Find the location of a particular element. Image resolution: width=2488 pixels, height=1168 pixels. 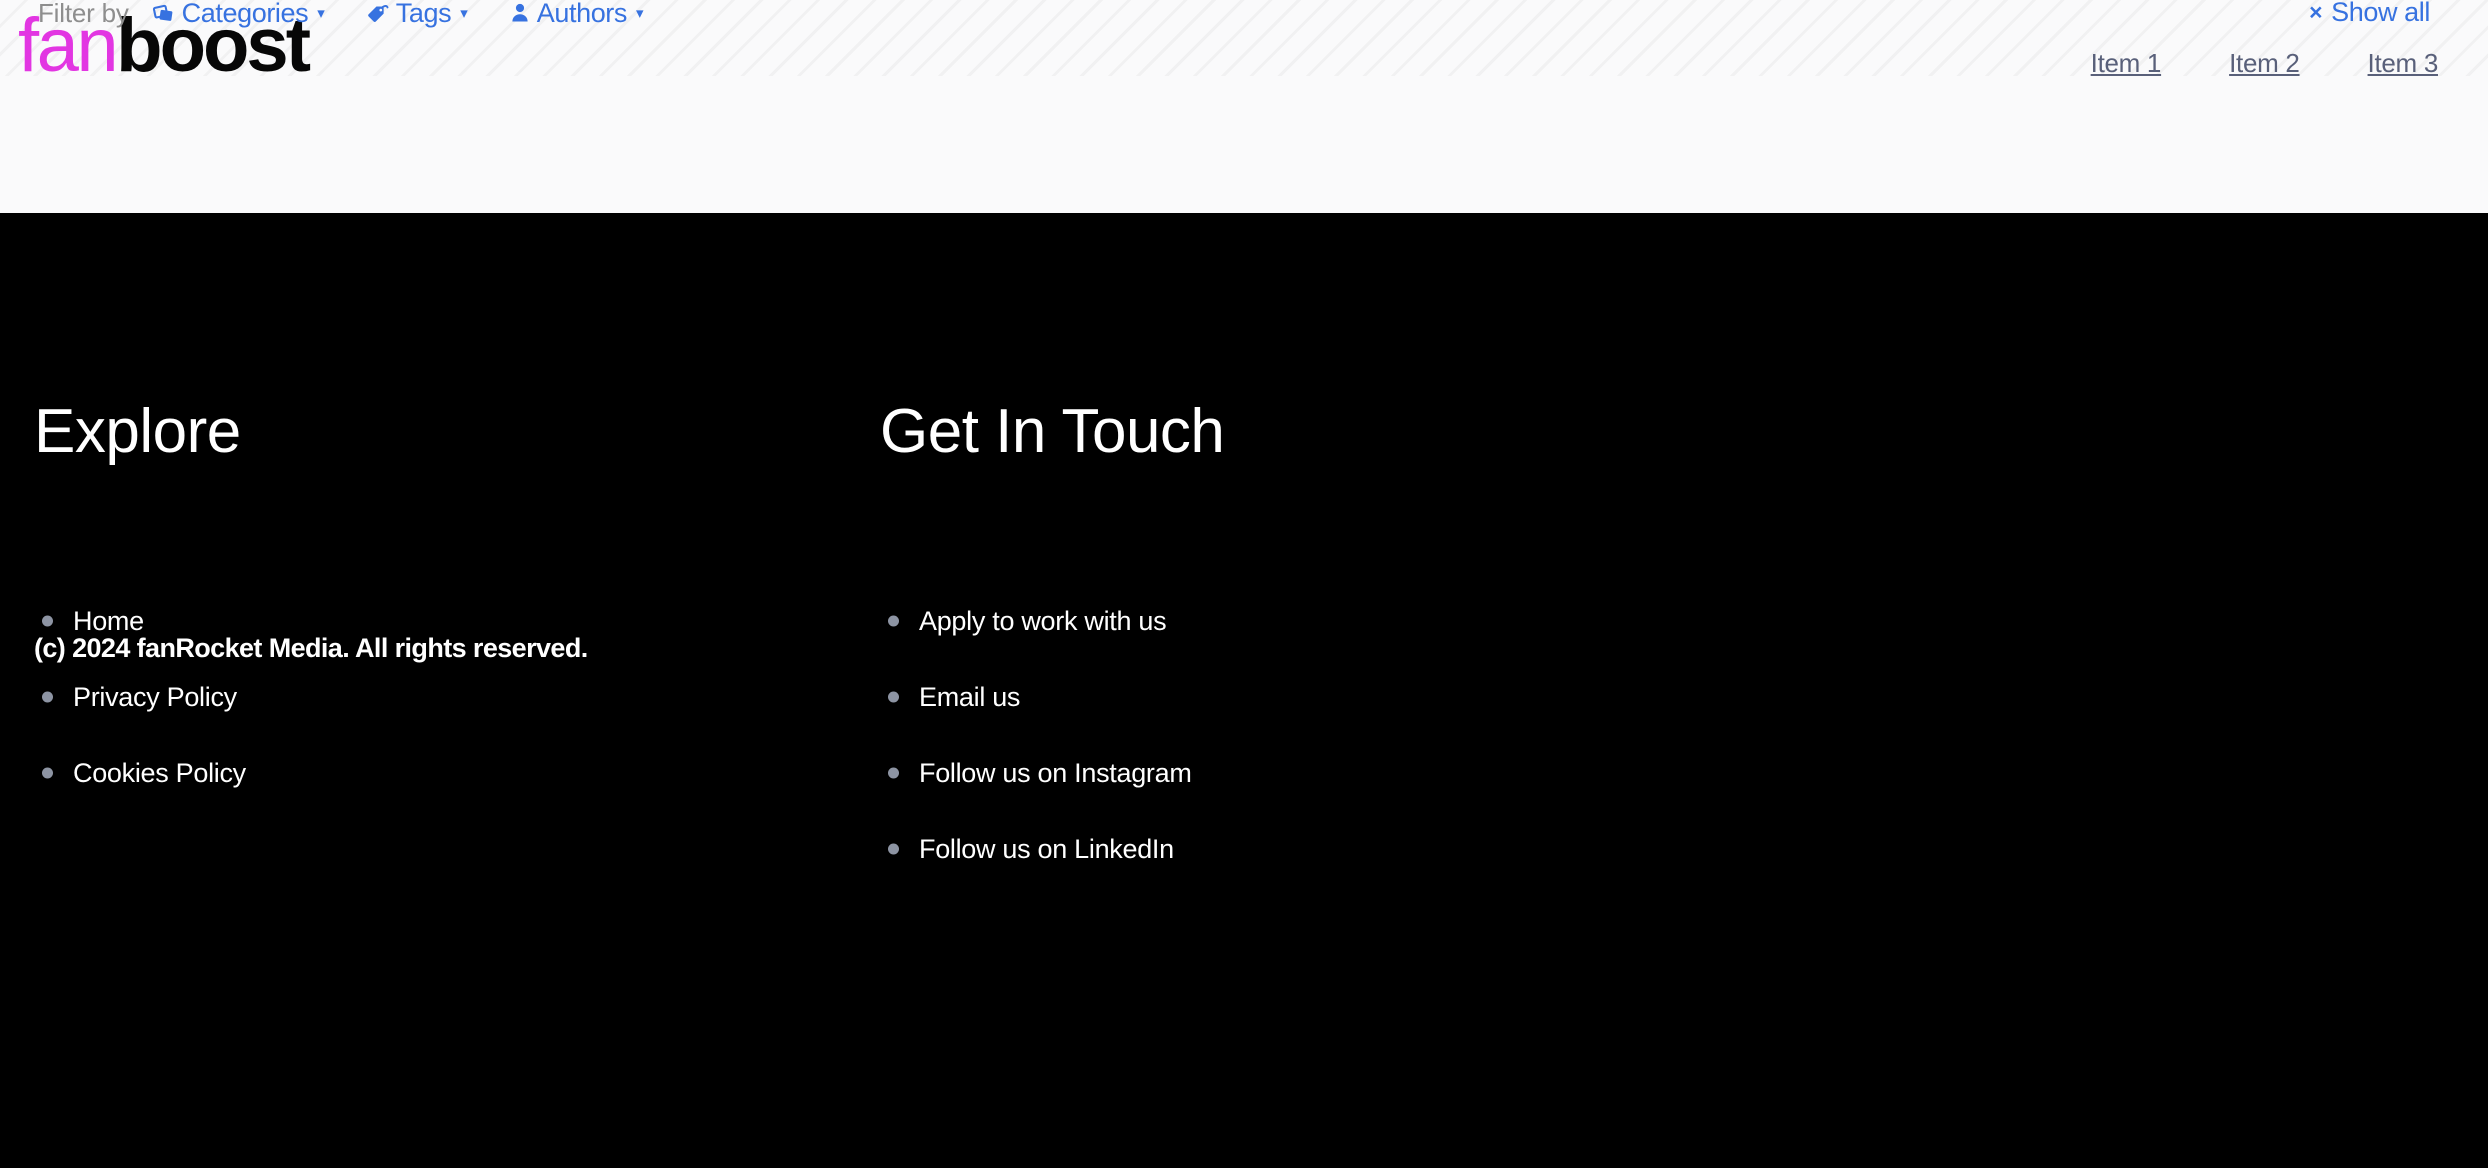

primary-nav: Item 1 Item 2 Item 3 is located at coordinates (2265, 63).